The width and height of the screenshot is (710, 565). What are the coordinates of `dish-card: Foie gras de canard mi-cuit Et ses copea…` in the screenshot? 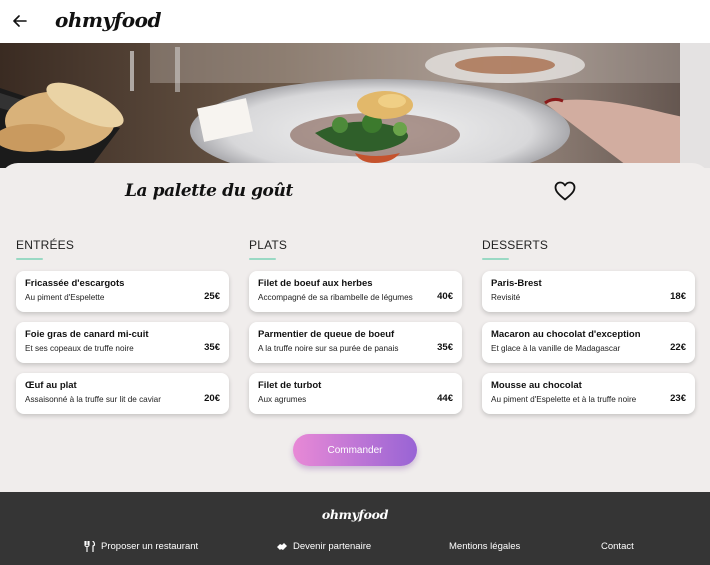 It's located at (122, 342).